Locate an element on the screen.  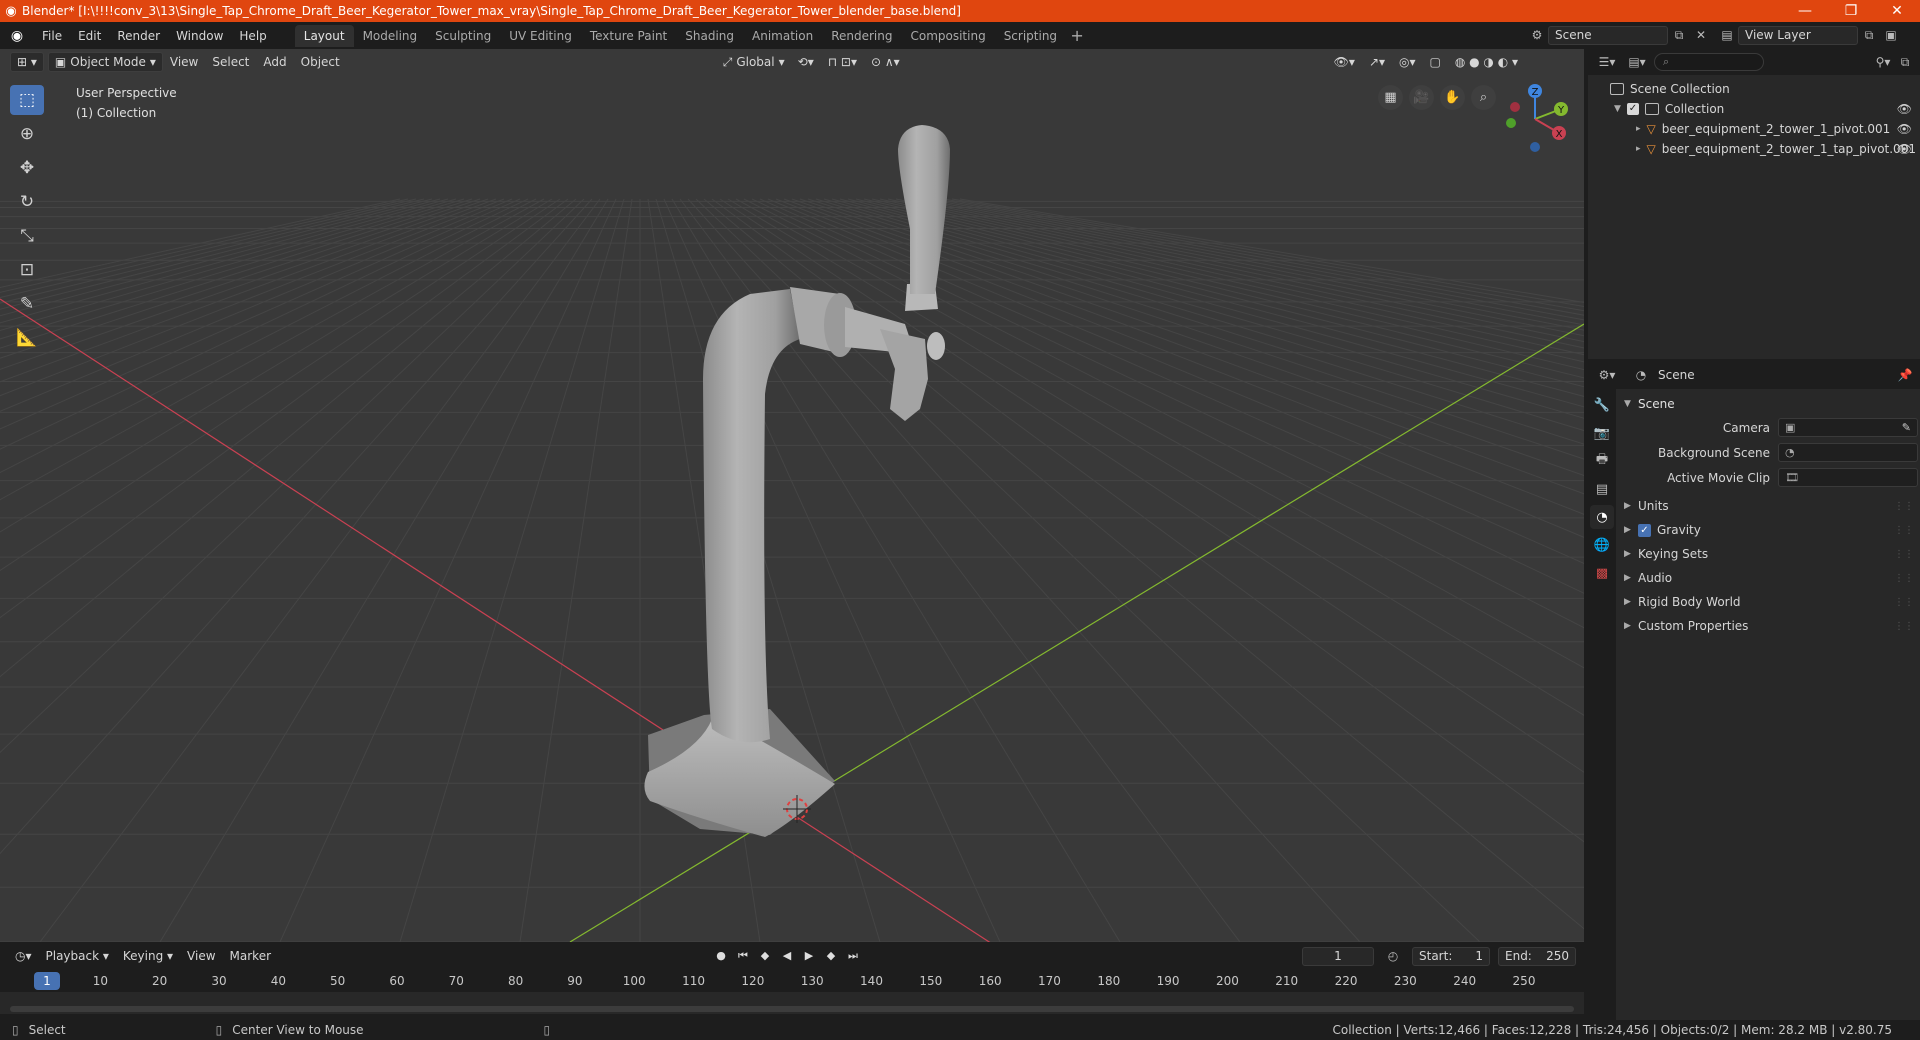
gizmo-toggle-icon: ↗▾ is located at coordinates (1377, 62).